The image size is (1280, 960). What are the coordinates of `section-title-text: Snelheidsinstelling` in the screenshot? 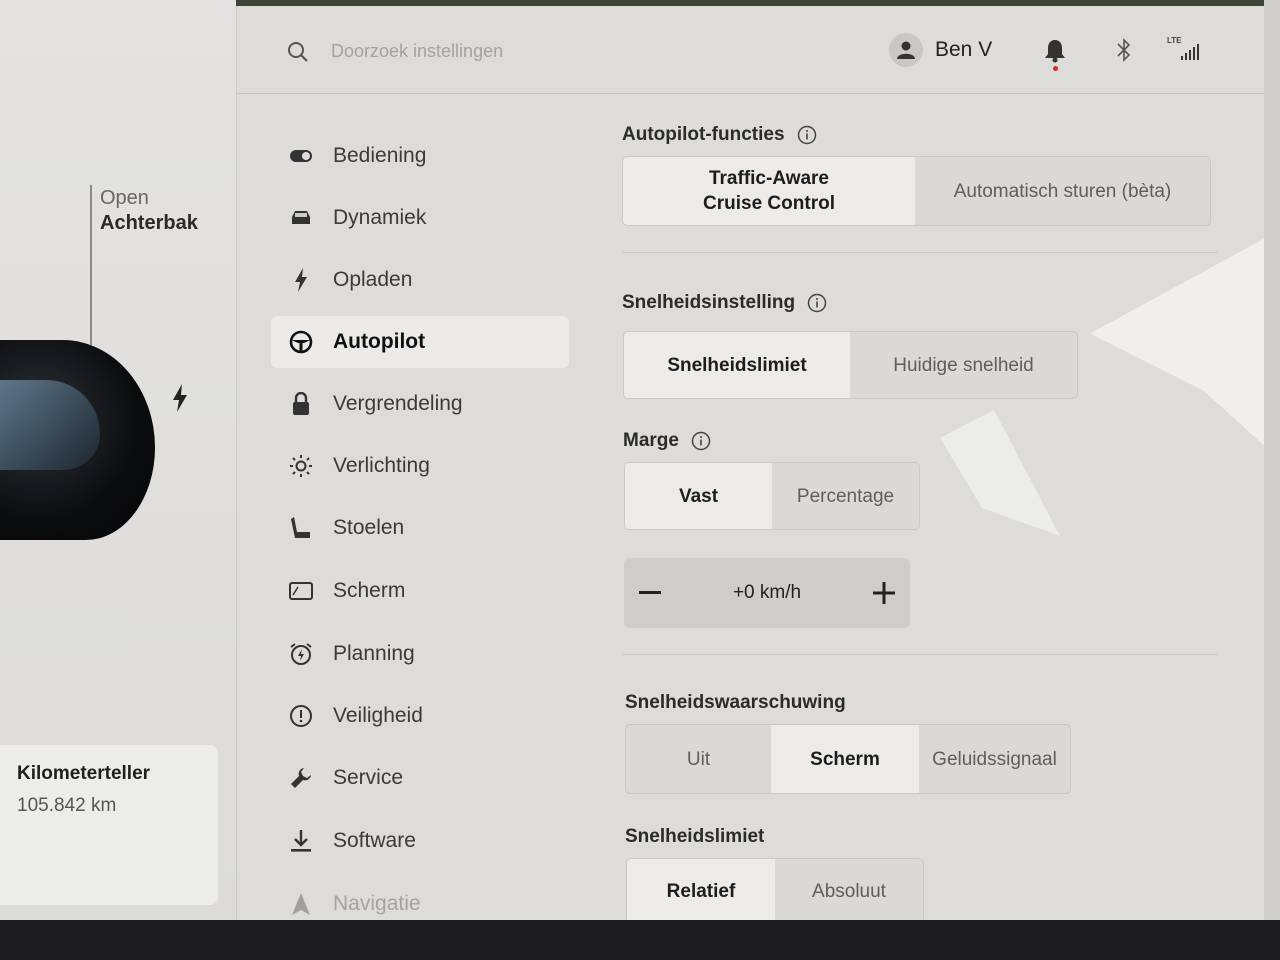 It's located at (709, 302).